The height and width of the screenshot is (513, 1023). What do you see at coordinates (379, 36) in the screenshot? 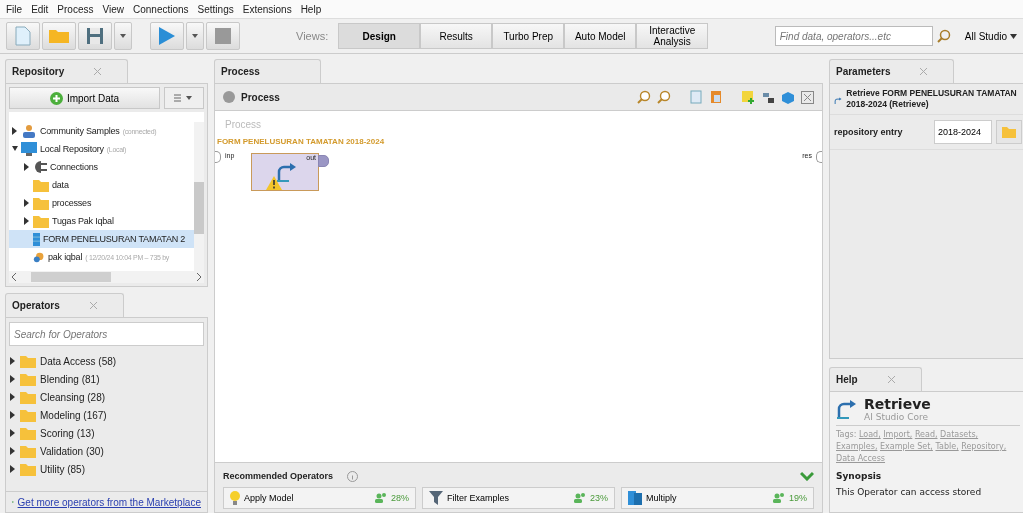
I see `view-tab: Design` at bounding box center [379, 36].